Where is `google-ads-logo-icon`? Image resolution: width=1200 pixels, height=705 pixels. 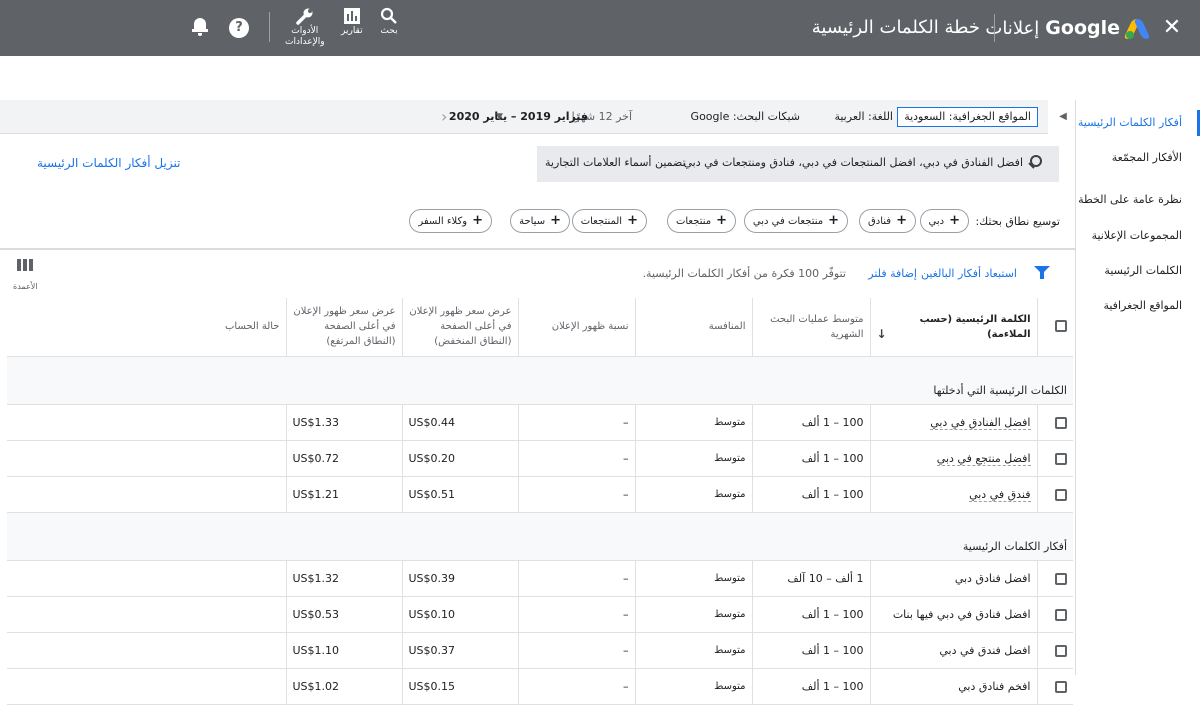 google-ads-logo-icon is located at coordinates (1137, 28).